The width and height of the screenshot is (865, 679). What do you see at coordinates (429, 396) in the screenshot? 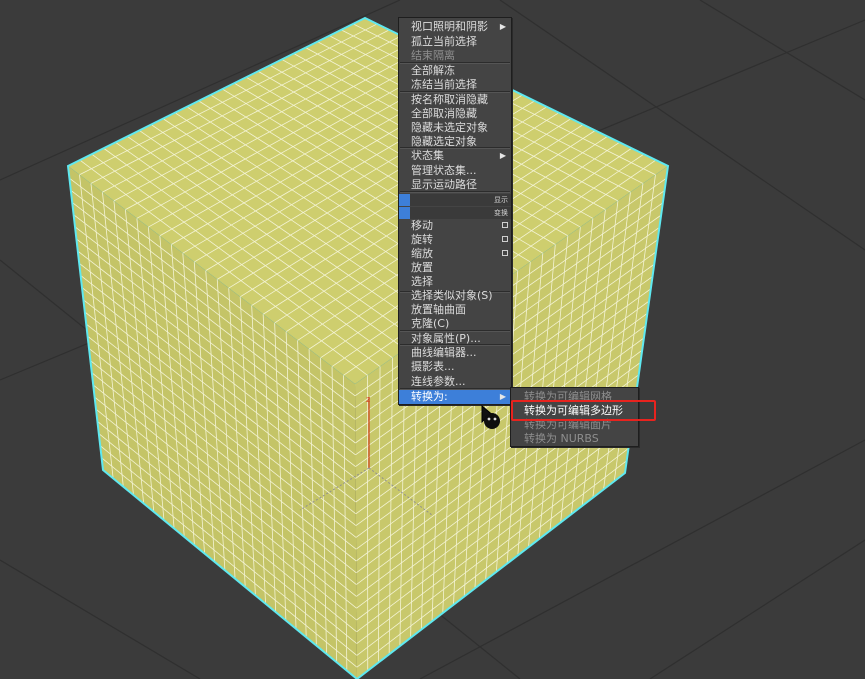
I see `menu-item-label: 转换为:` at bounding box center [429, 396].